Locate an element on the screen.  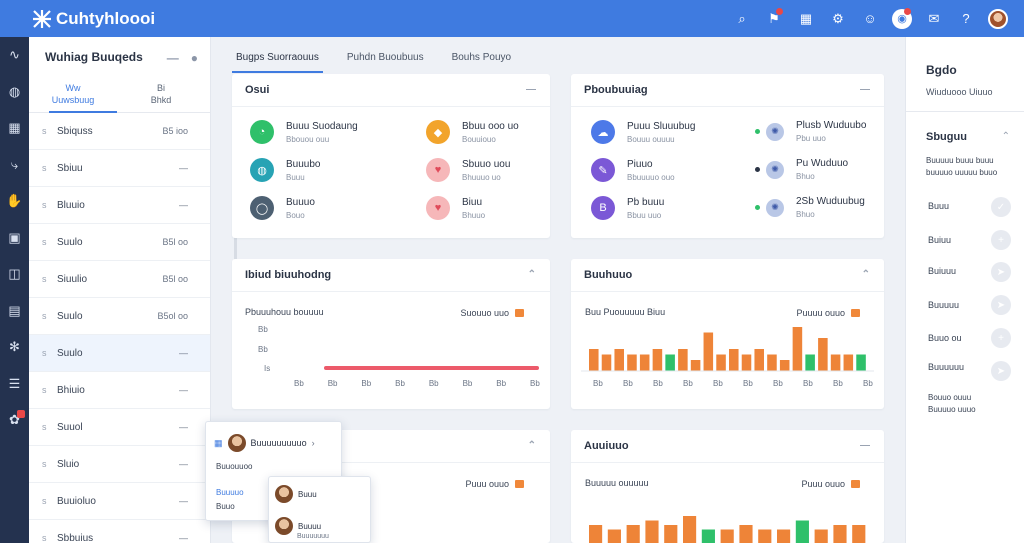
network-icon: ✻ is located at coordinates (14, 347).